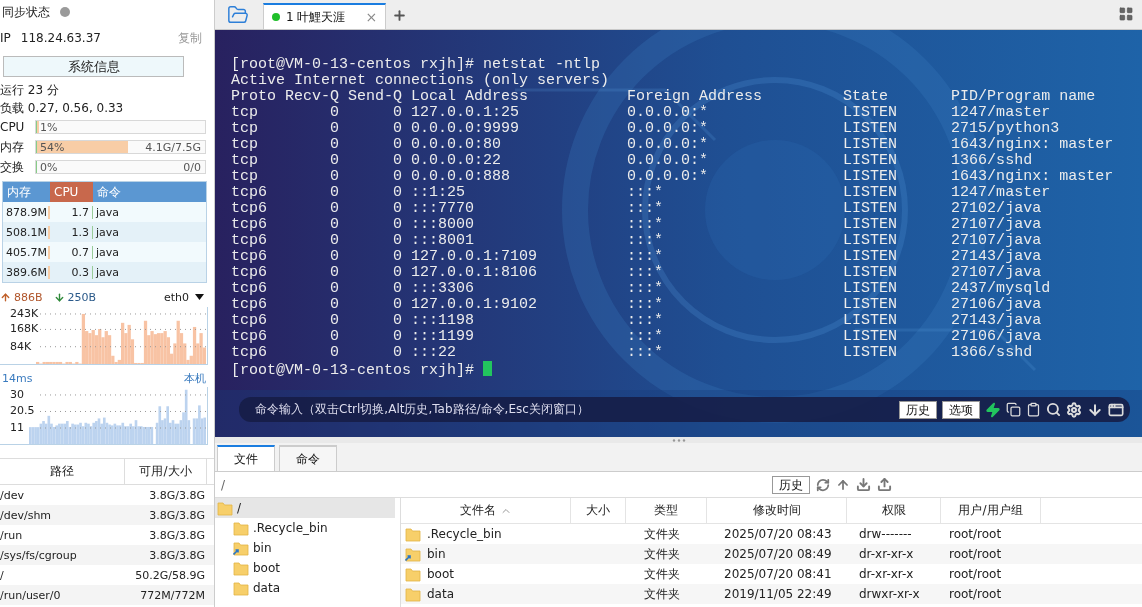 Image resolution: width=1142 pixels, height=607 pixels. I want to click on axis-label: 11, so click(17, 428).